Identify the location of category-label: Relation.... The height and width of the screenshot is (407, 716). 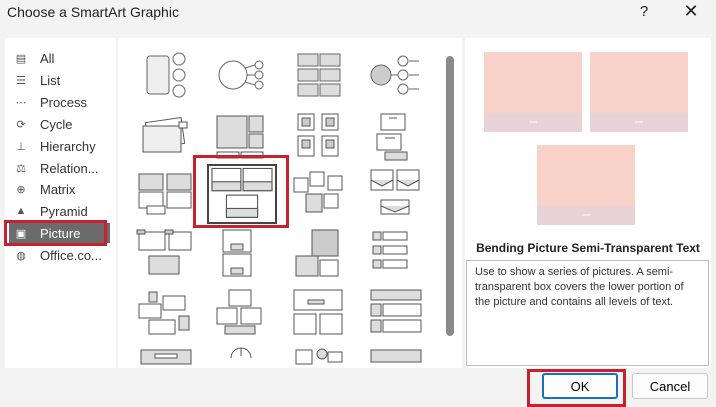
(69, 168).